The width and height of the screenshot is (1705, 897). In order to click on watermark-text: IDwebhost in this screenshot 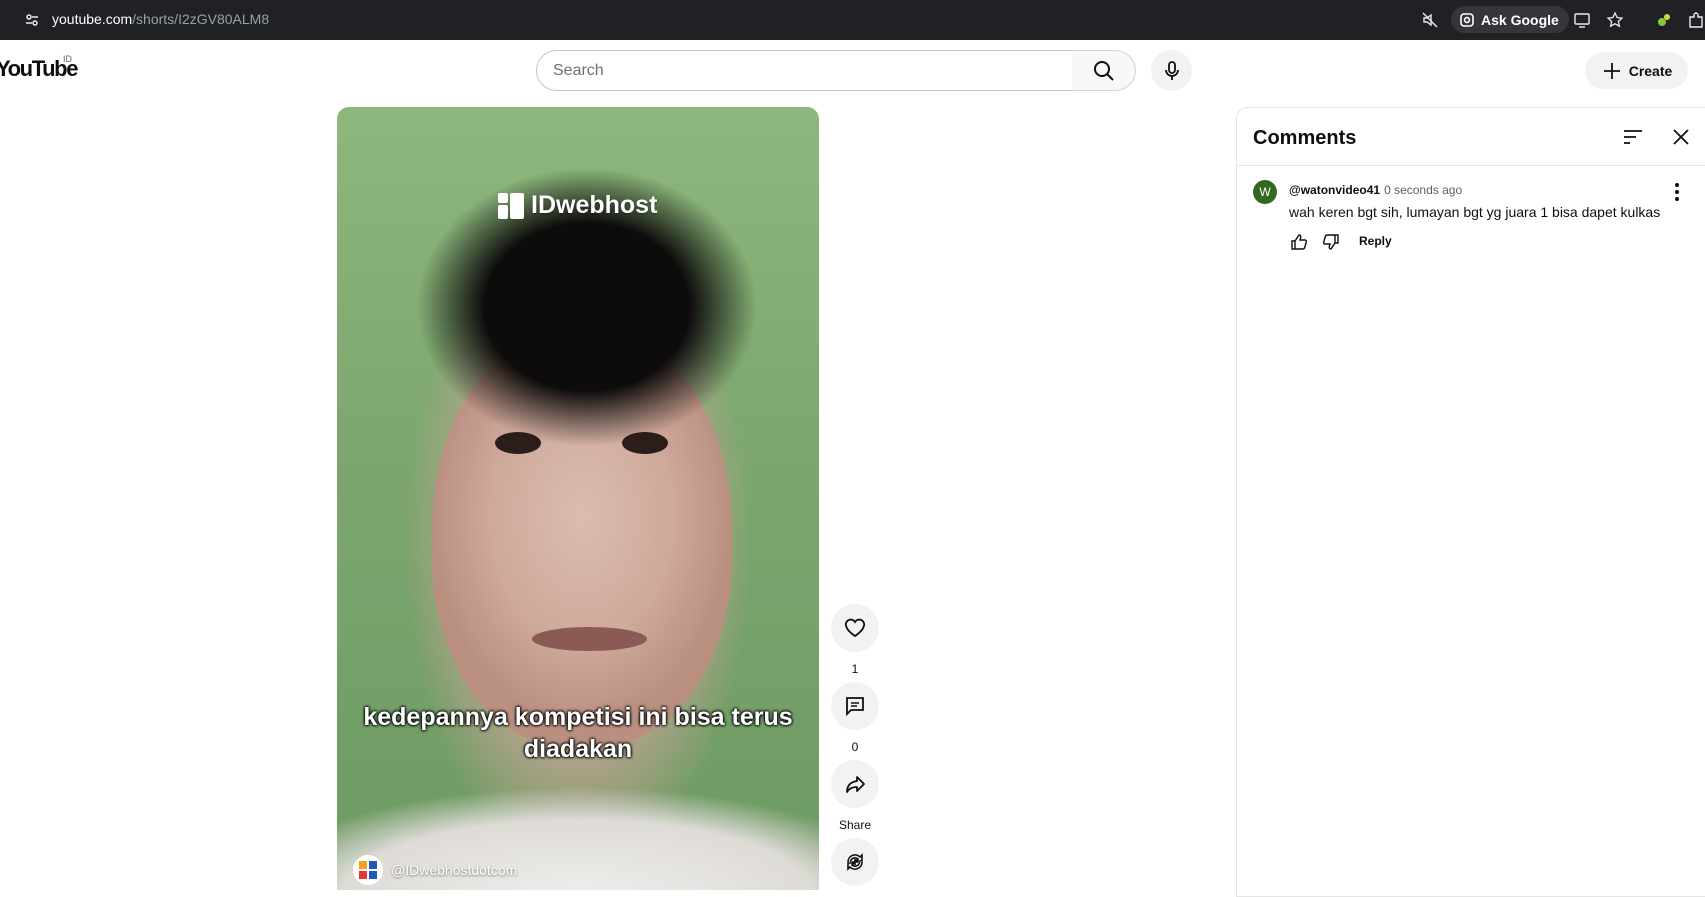, I will do `click(594, 205)`.